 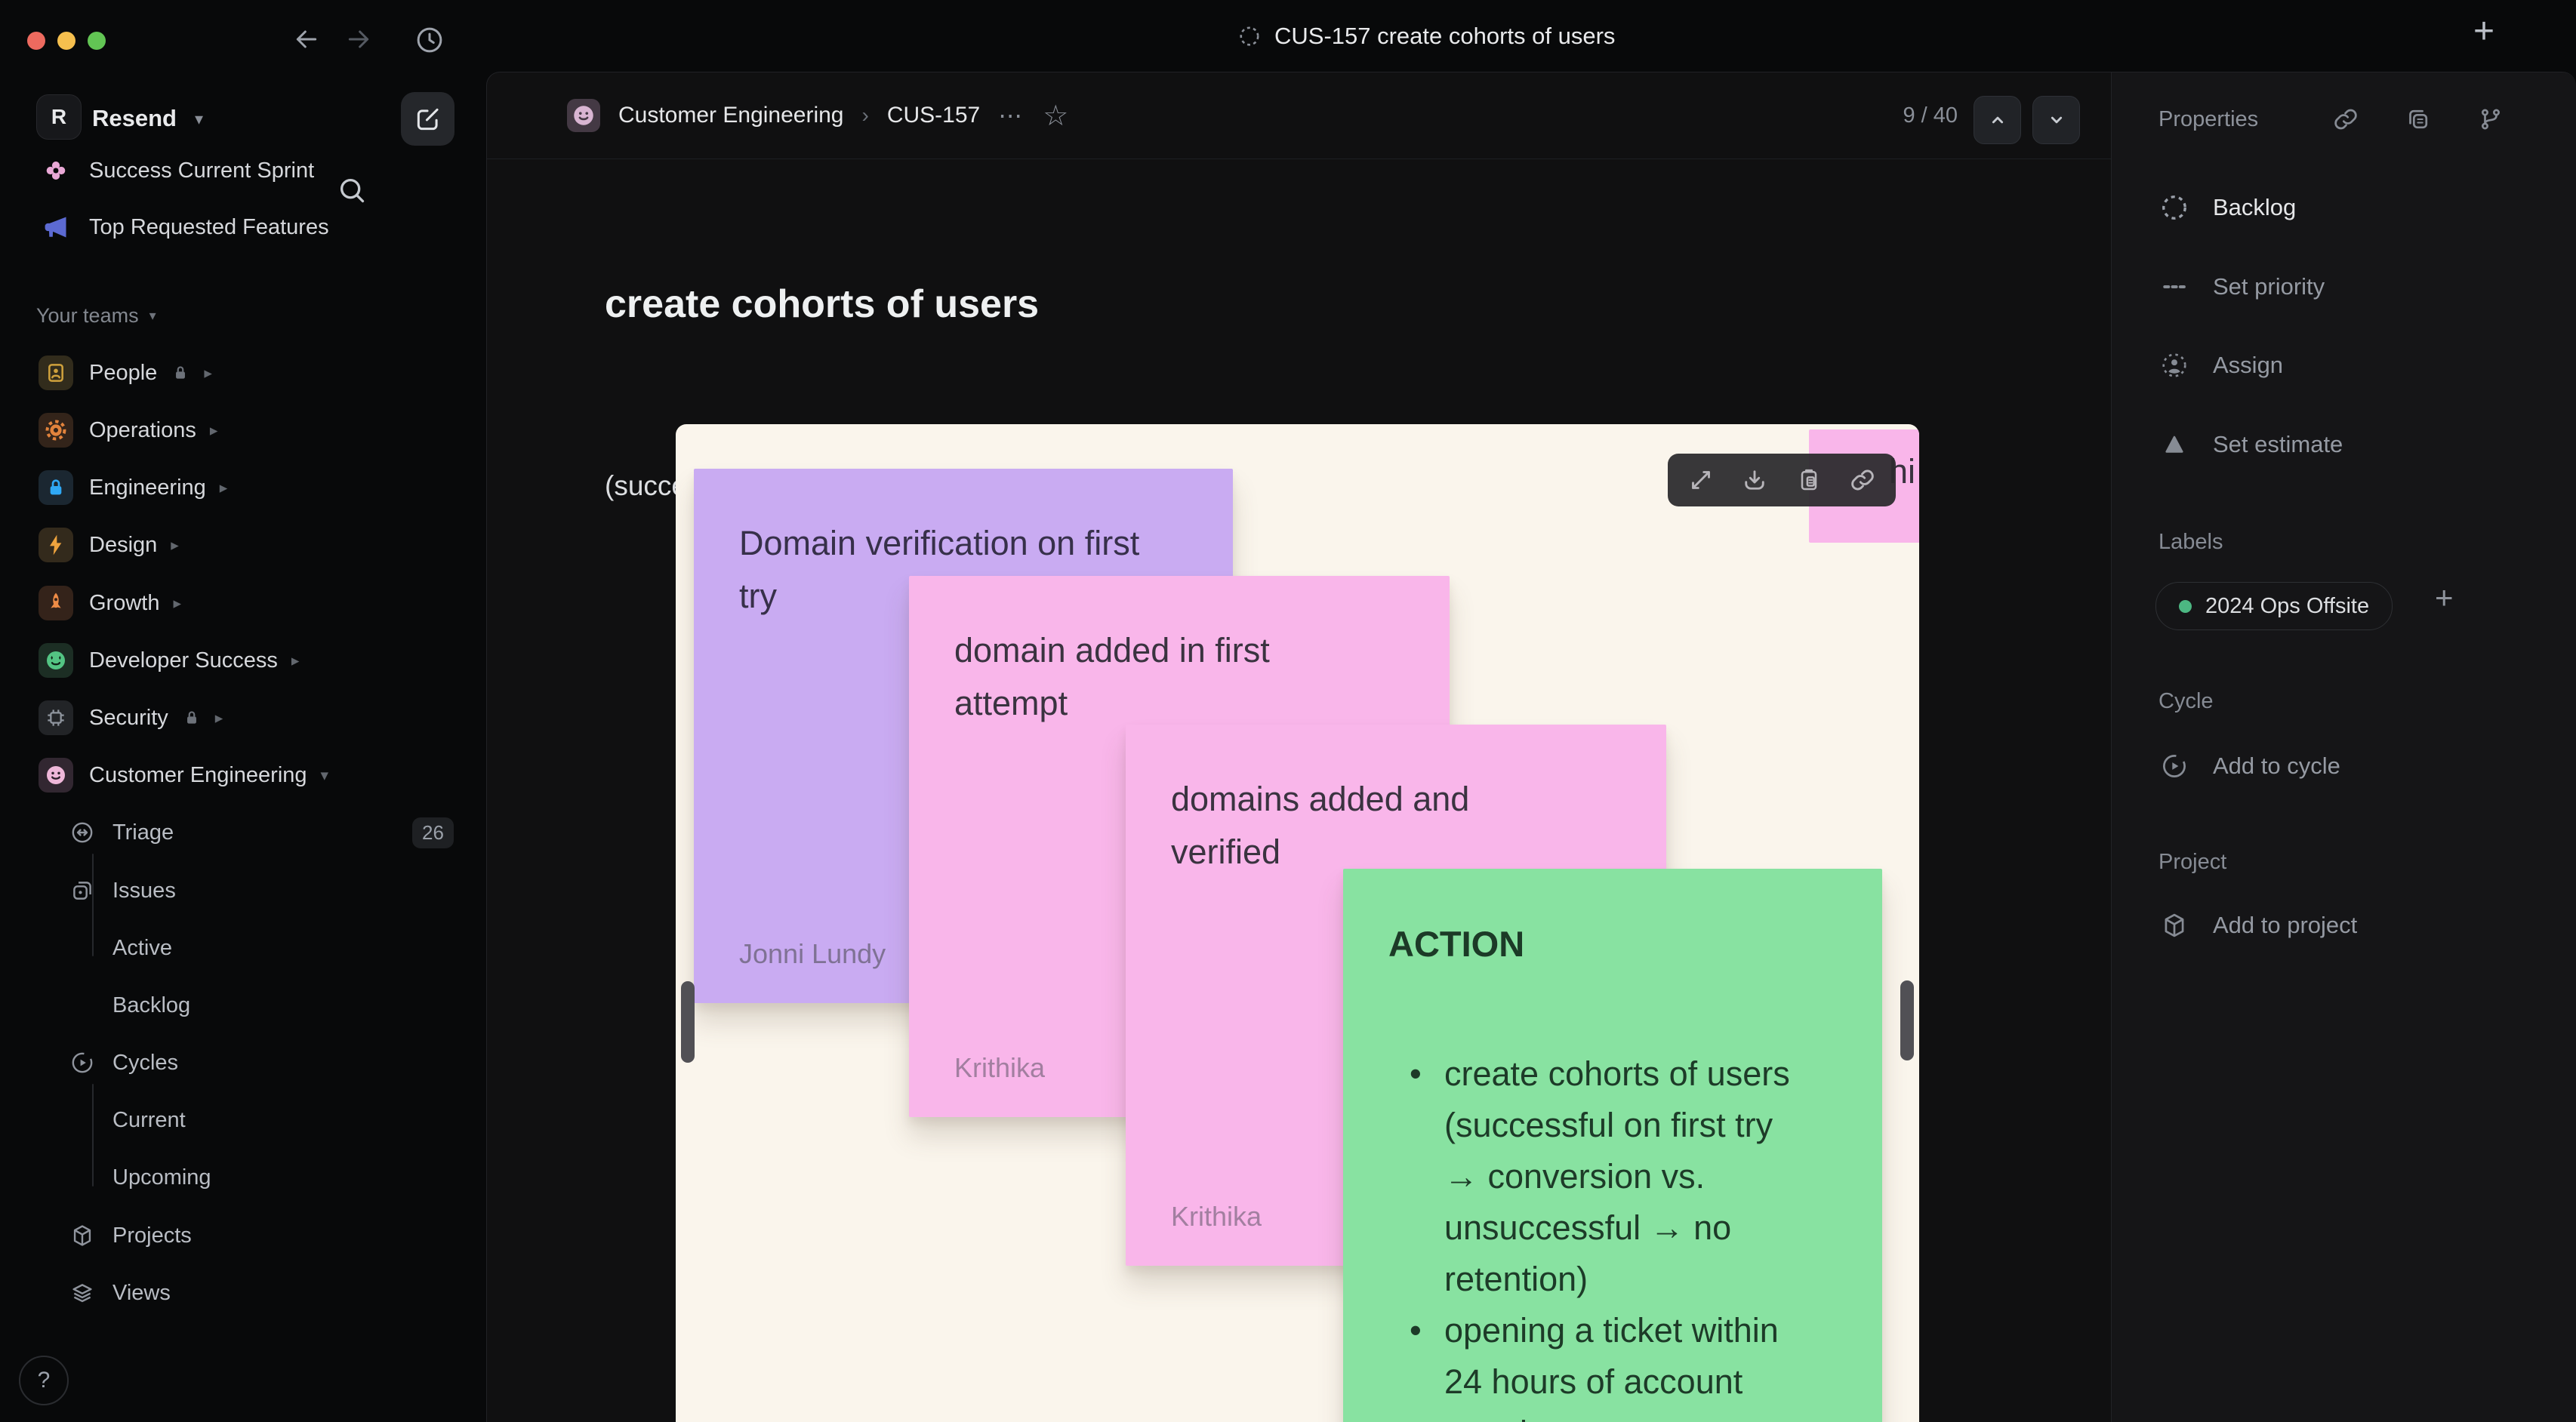 What do you see at coordinates (82, 1293) in the screenshot?
I see `layers-icon` at bounding box center [82, 1293].